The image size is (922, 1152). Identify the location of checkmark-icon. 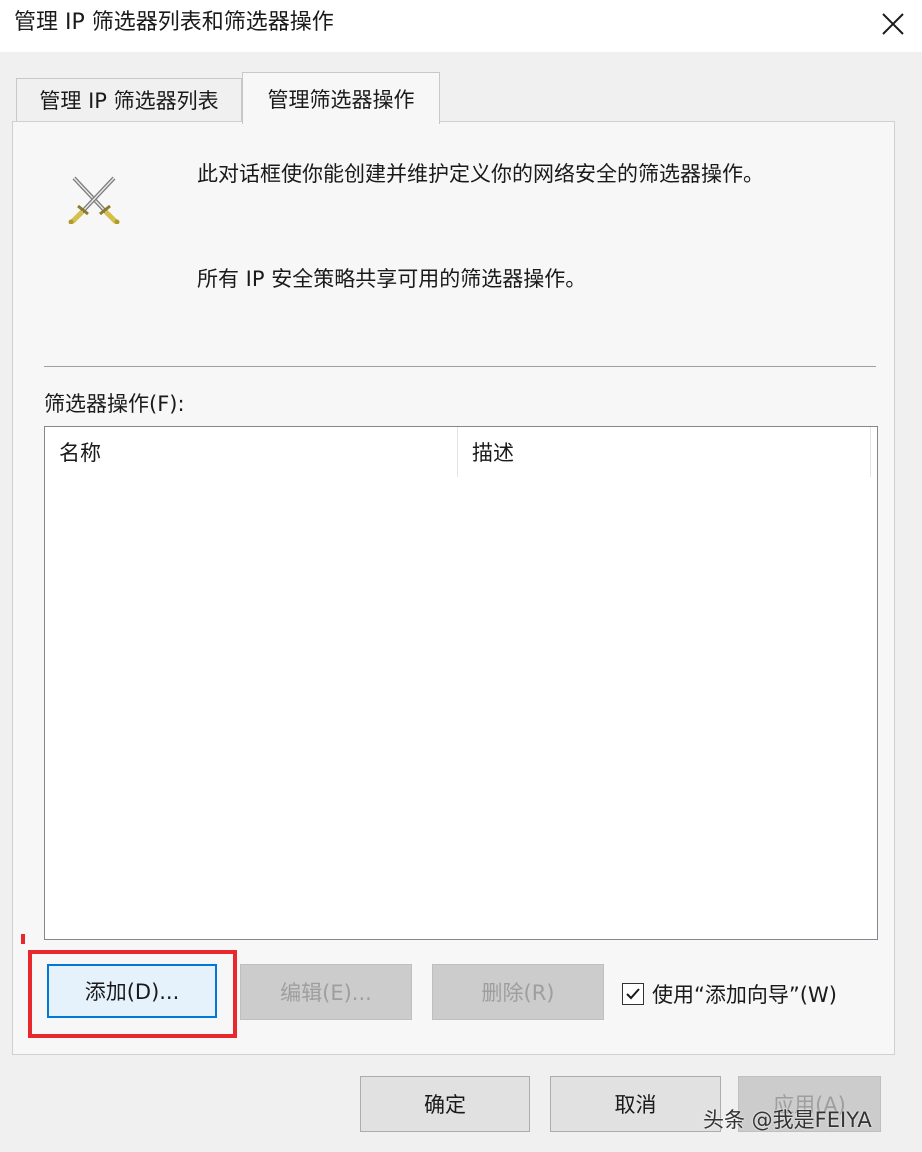
(633, 994).